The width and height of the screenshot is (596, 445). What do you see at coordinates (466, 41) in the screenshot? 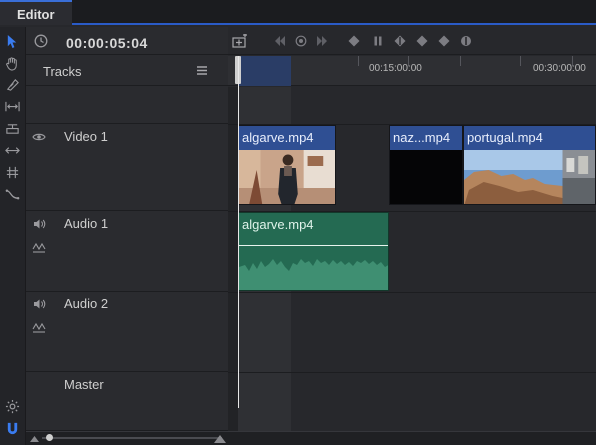
I see `keyframe-remove-icon` at bounding box center [466, 41].